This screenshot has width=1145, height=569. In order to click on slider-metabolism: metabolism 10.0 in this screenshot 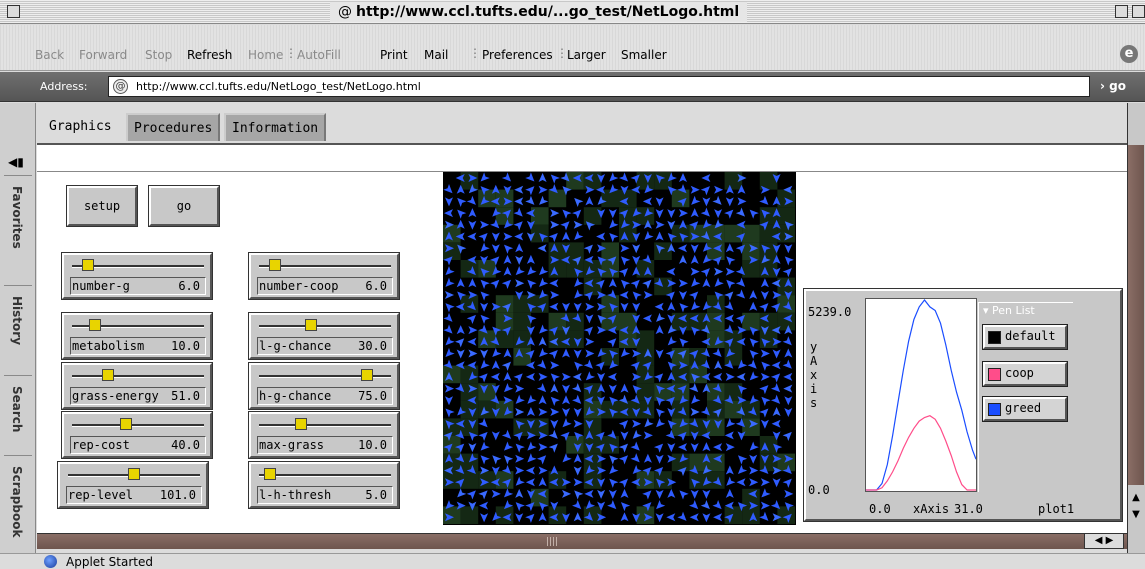, I will do `click(137, 336)`.